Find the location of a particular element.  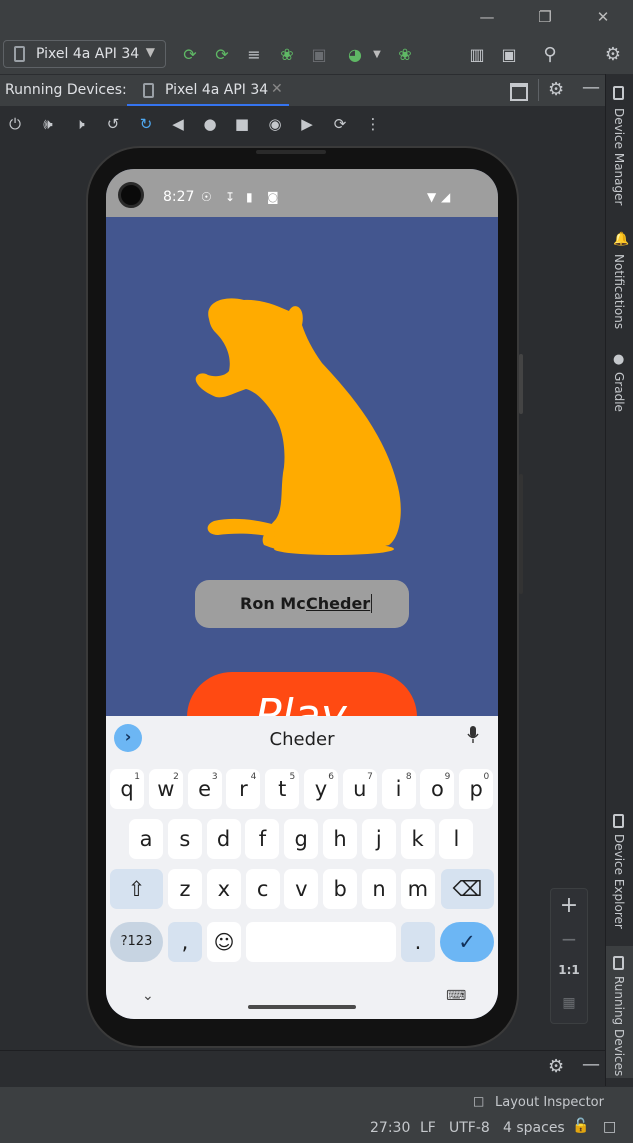

power-icon: ⏻ is located at coordinates (15, 124).